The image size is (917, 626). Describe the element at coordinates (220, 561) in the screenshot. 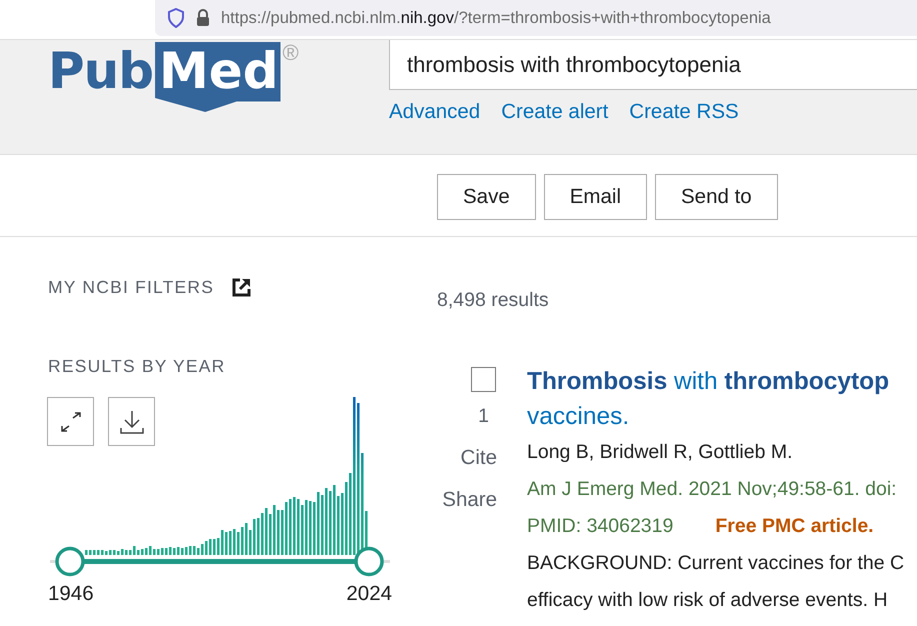

I see `year-range-slider` at that location.